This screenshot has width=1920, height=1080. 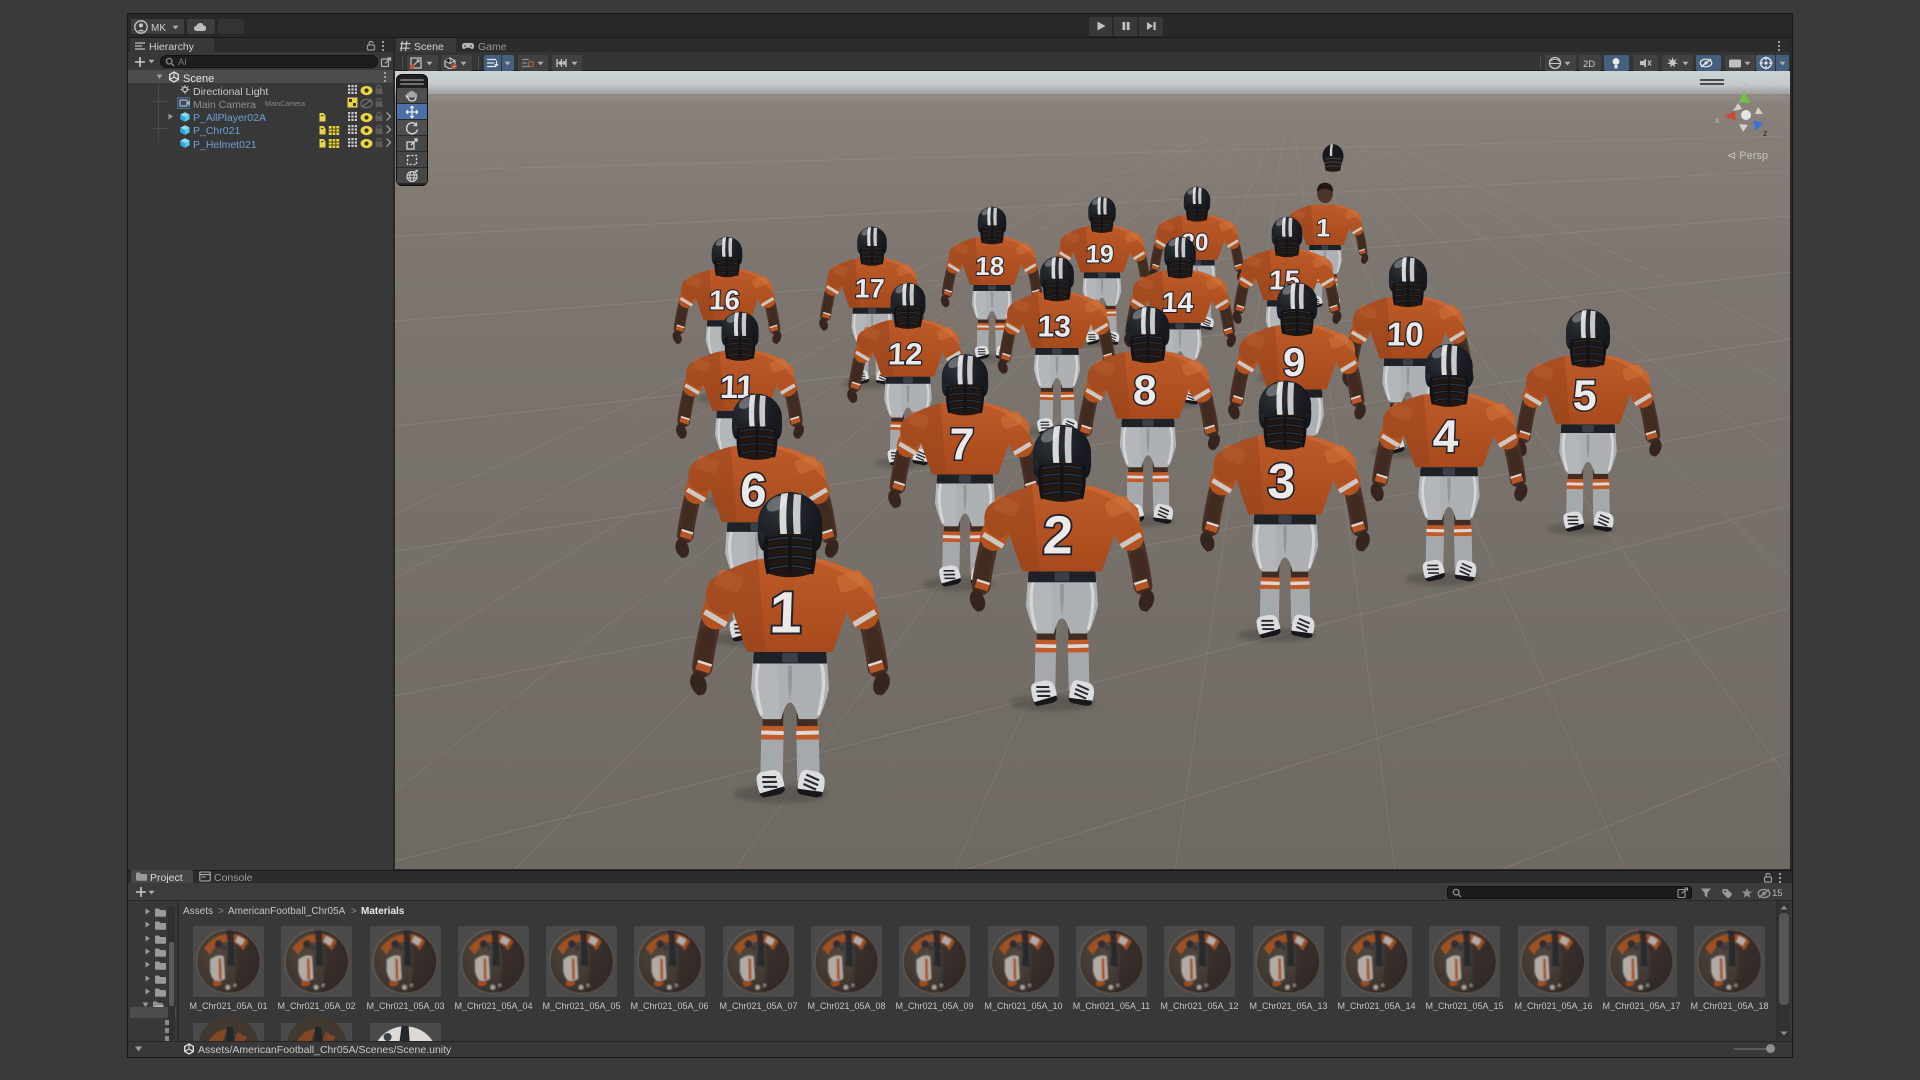 I want to click on svg-text: 10, so click(x=1405, y=335).